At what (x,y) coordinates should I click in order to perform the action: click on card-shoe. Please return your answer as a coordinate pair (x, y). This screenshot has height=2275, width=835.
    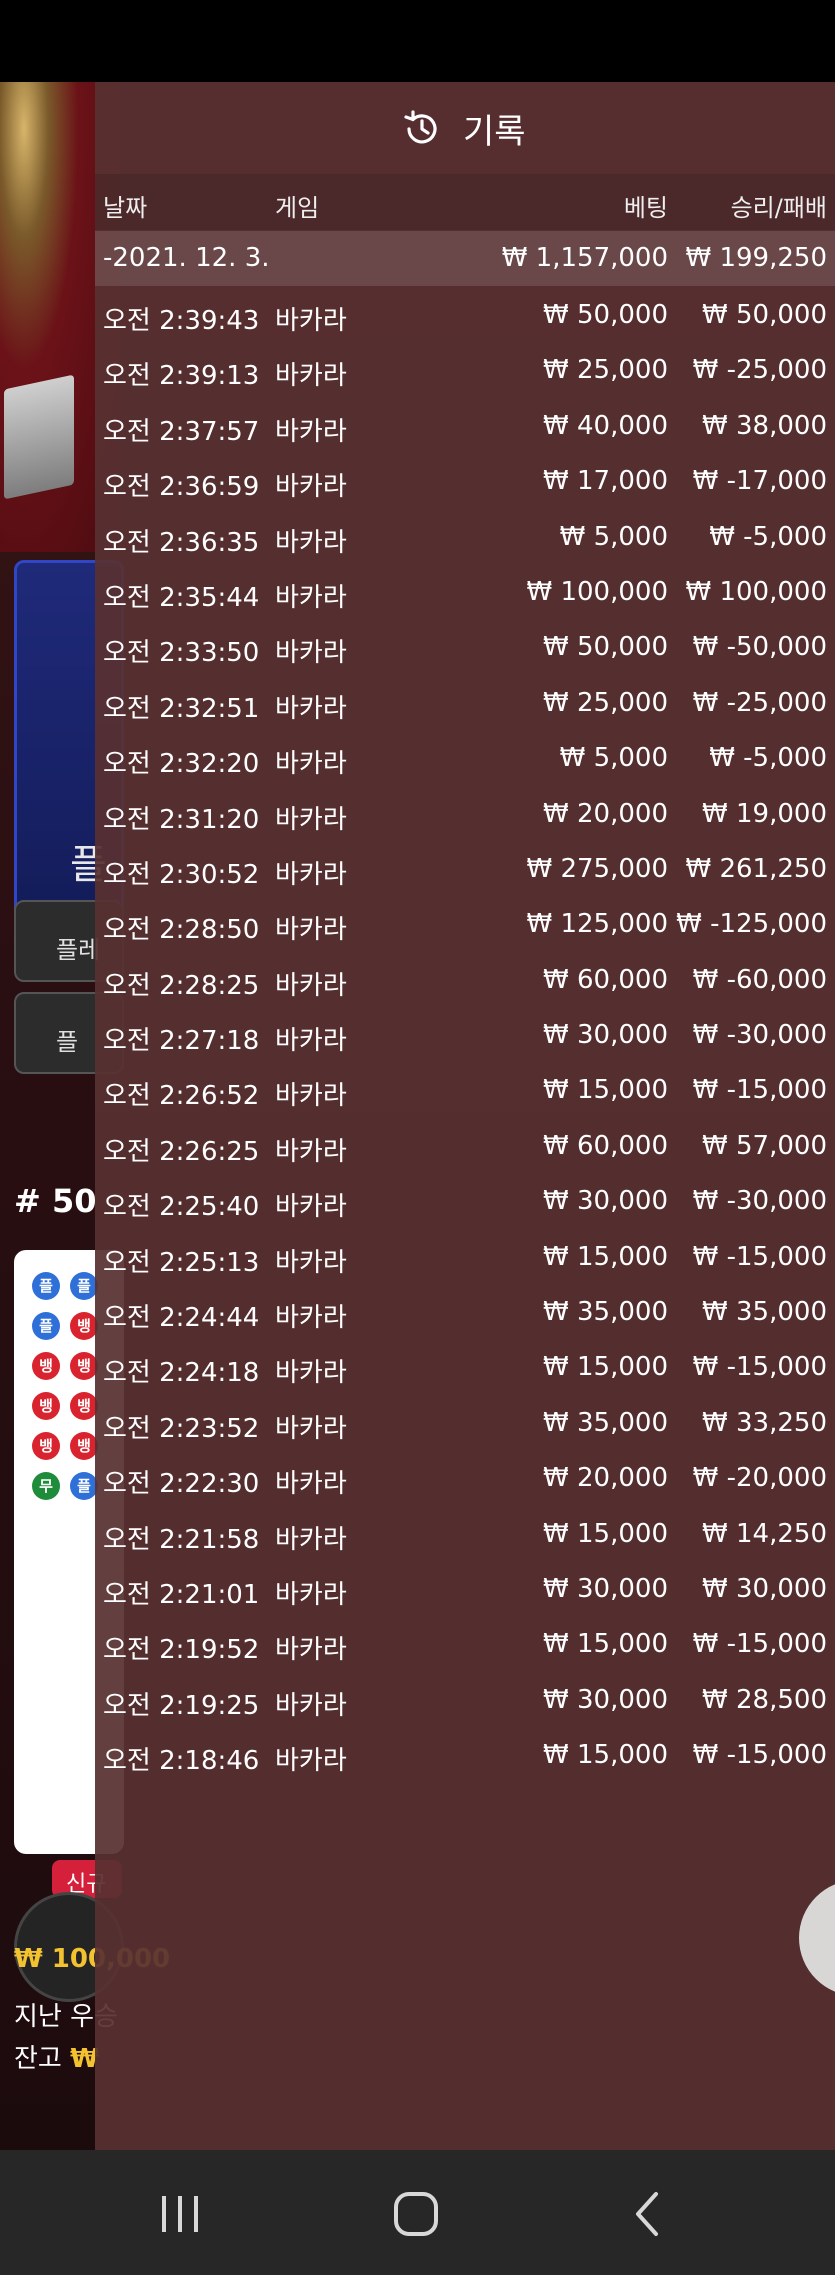
    Looking at the image, I should click on (39, 437).